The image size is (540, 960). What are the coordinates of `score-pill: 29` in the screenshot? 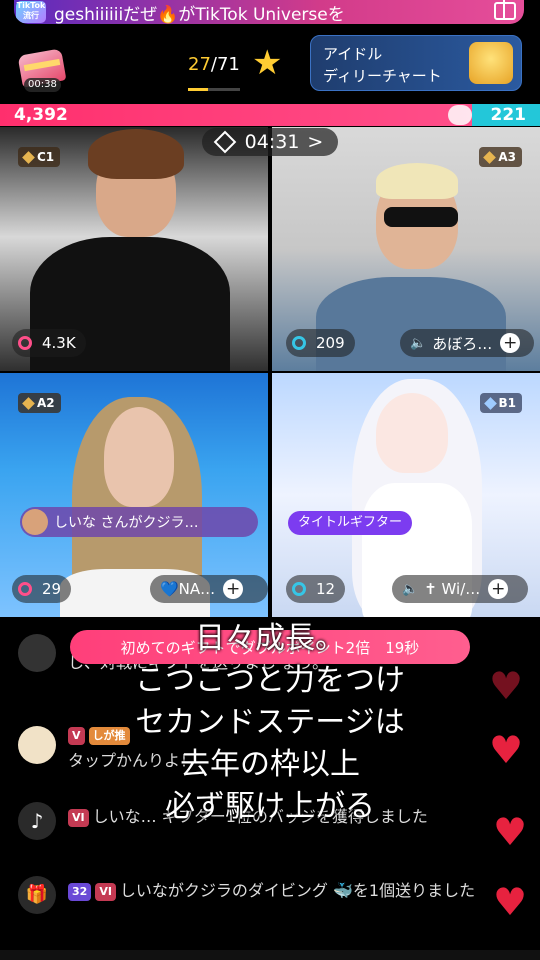 It's located at (42, 589).